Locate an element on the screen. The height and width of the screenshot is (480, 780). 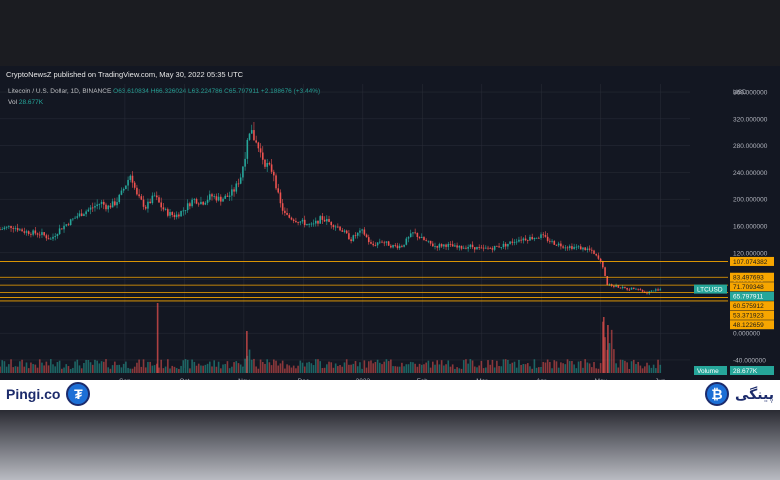
bitcoin-icon: ₿ is located at coordinates (717, 394).